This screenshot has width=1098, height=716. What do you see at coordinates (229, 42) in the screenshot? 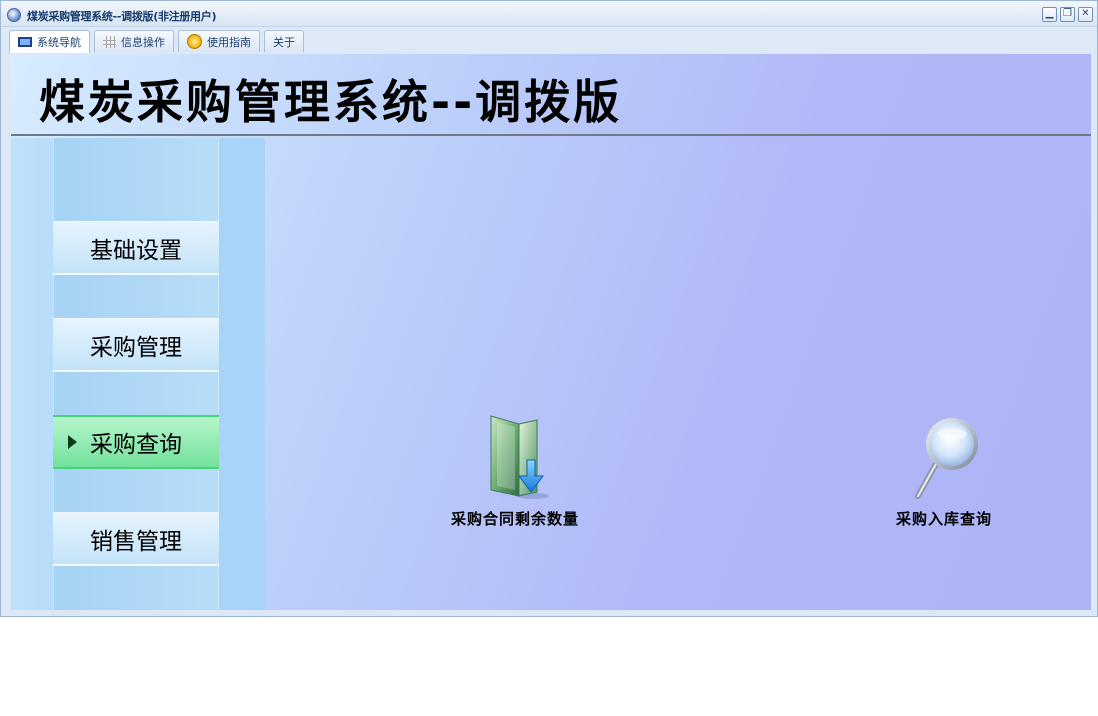
I see `tab-label: 使用指南` at bounding box center [229, 42].